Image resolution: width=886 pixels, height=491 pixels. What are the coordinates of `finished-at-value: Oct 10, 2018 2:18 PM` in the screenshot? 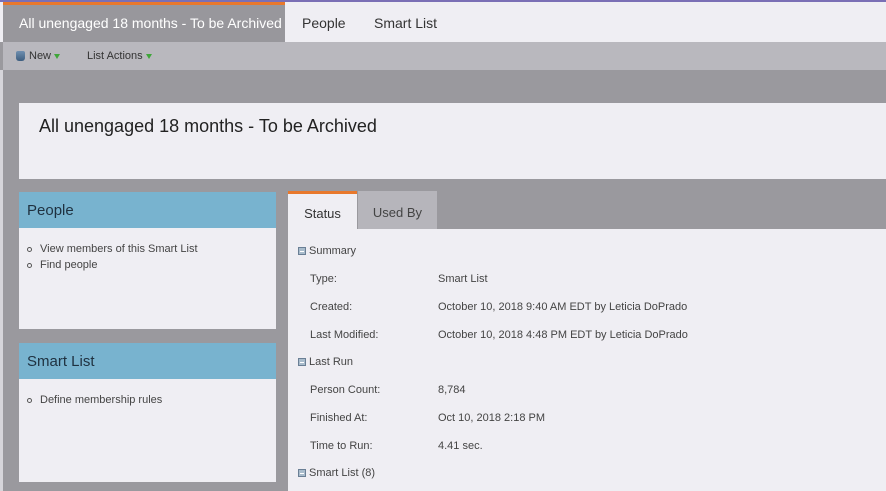 It's located at (492, 418).